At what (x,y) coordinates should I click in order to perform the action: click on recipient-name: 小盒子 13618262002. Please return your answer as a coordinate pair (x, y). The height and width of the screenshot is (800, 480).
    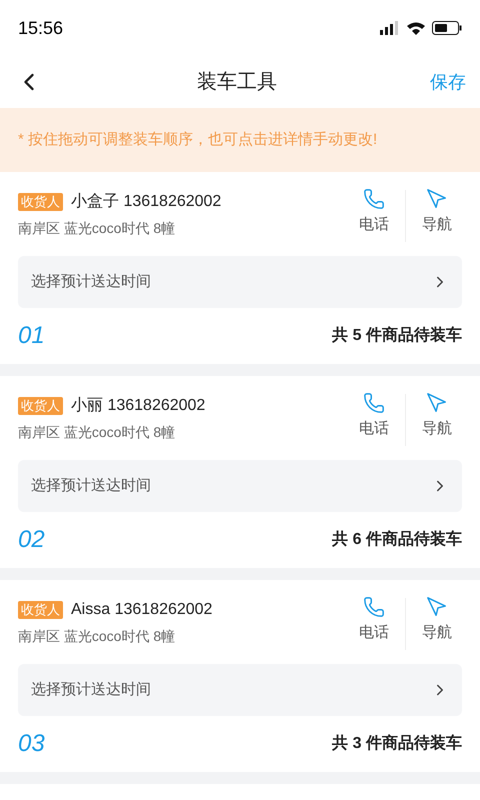
    Looking at the image, I should click on (146, 202).